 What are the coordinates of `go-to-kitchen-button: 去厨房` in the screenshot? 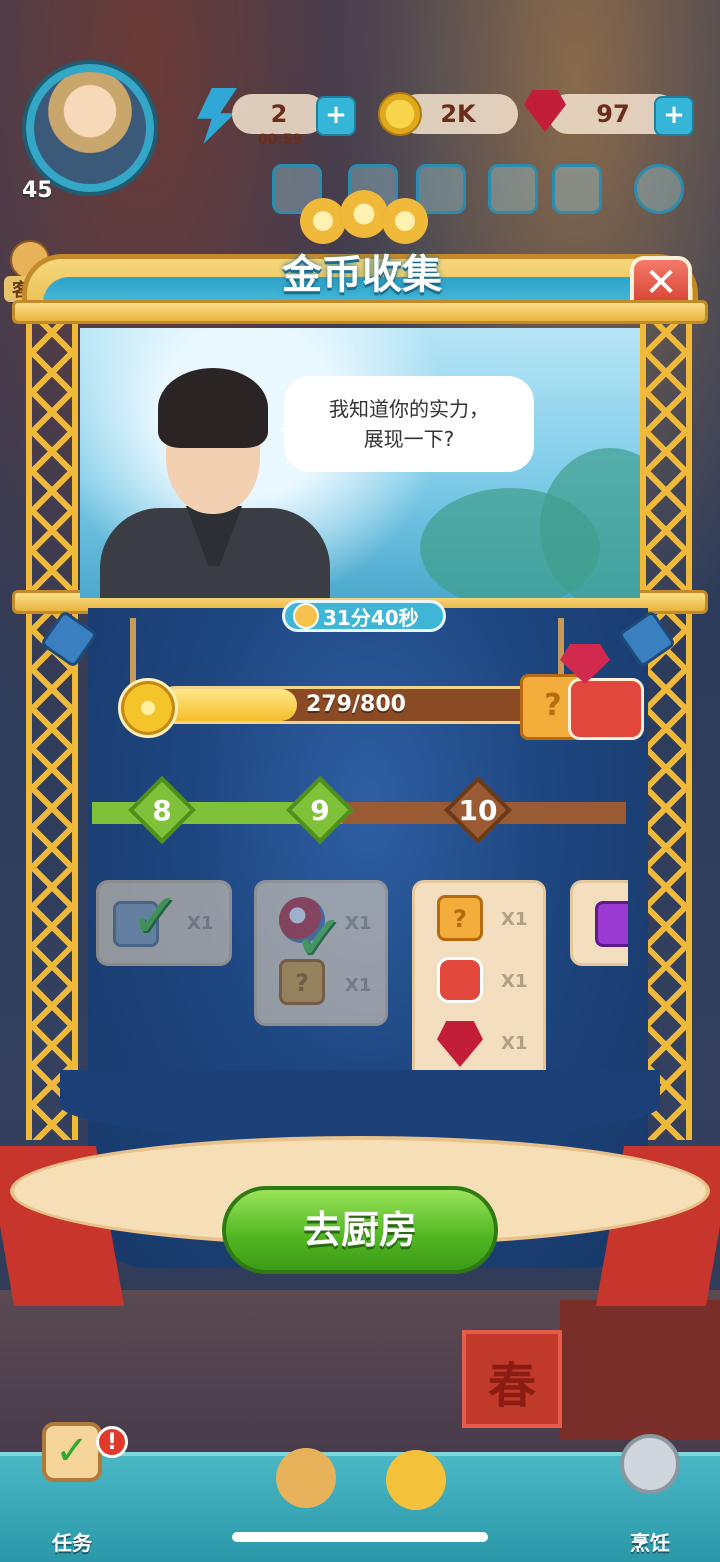 It's located at (360, 1230).